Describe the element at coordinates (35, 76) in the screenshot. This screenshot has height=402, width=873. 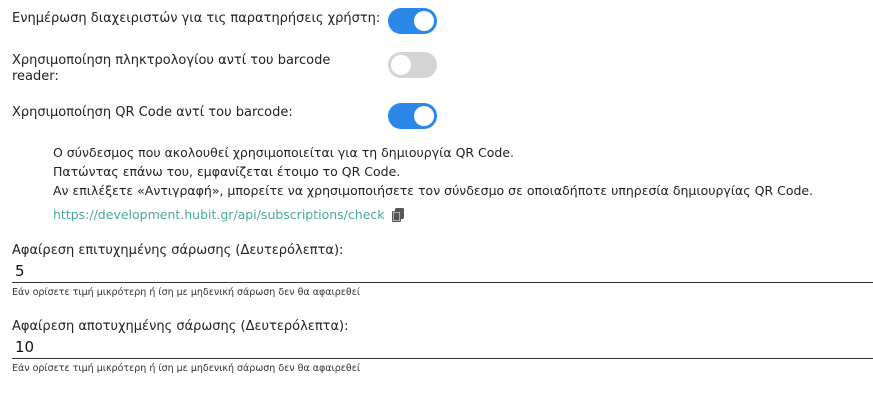
I see `keyboard-label-line2: reader:` at that location.